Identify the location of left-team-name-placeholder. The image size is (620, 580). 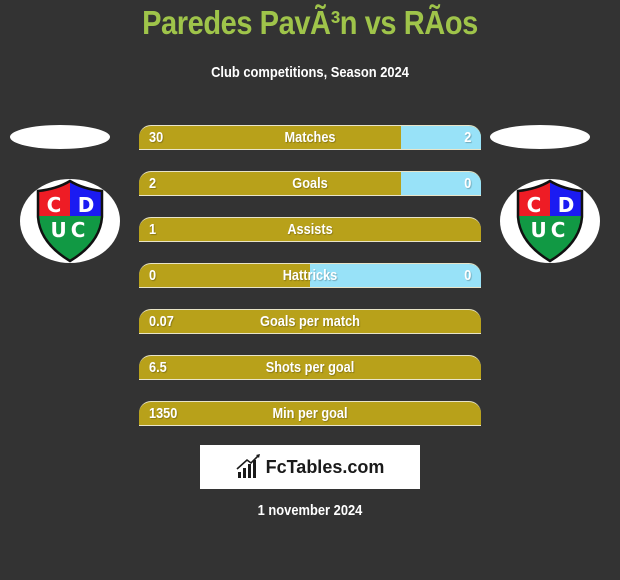
(60, 137).